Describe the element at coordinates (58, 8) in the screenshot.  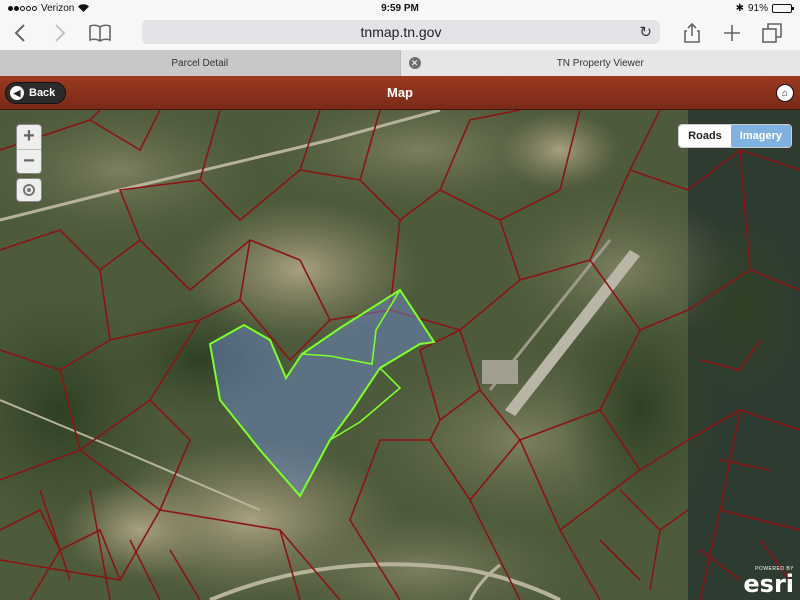
I see `carrier-name: Verizon` at that location.